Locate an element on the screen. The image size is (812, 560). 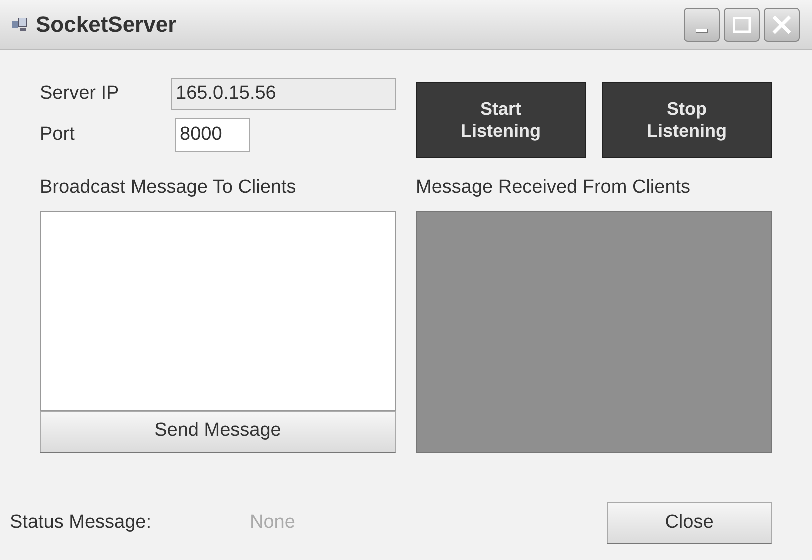
server-ip-field: 165.0.15.56 is located at coordinates (283, 94).